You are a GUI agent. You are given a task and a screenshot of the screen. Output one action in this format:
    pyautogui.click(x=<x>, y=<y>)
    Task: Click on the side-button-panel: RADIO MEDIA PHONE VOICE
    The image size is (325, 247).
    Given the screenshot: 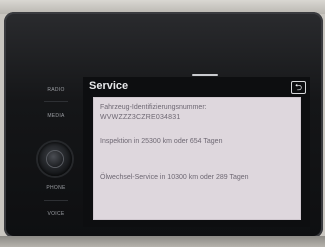 What is the action you would take?
    pyautogui.click(x=45, y=145)
    